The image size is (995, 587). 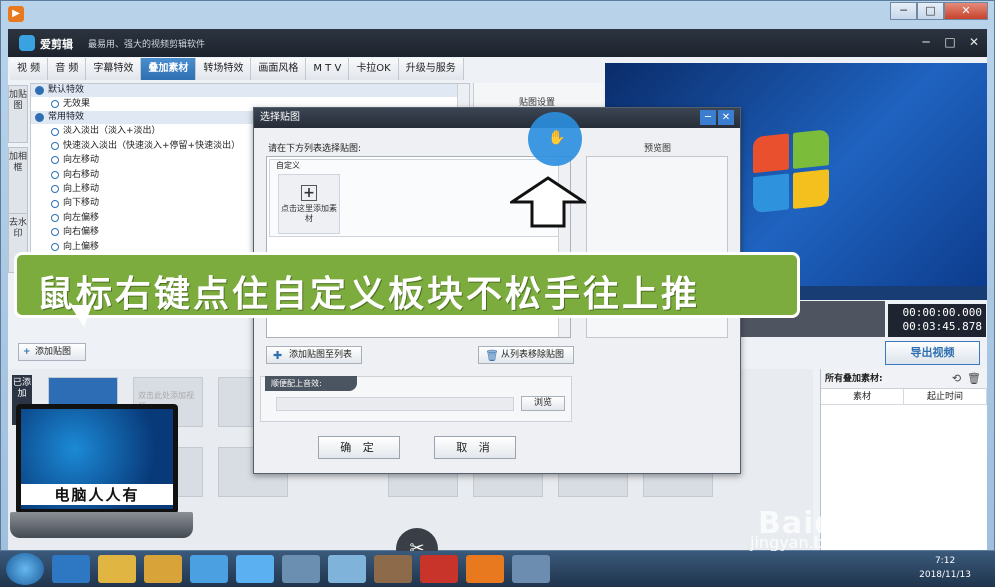 What do you see at coordinates (147, 45) in the screenshot?
I see `app-slogan: 最易用、强大的视频剪辑软件` at bounding box center [147, 45].